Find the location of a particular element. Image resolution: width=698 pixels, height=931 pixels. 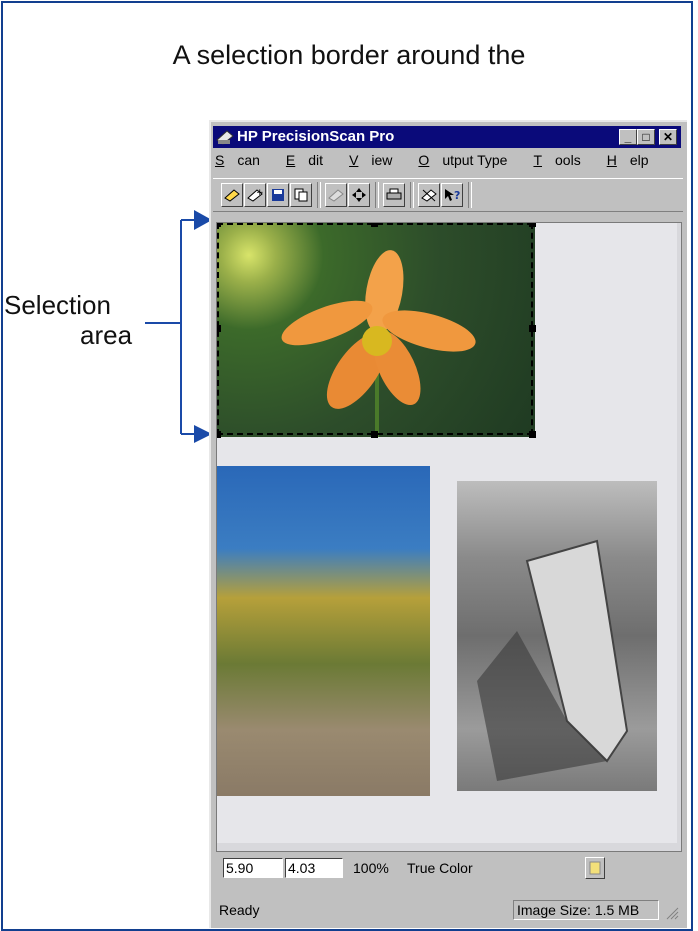

resize-handle-bottom is located at coordinates (374, 434).